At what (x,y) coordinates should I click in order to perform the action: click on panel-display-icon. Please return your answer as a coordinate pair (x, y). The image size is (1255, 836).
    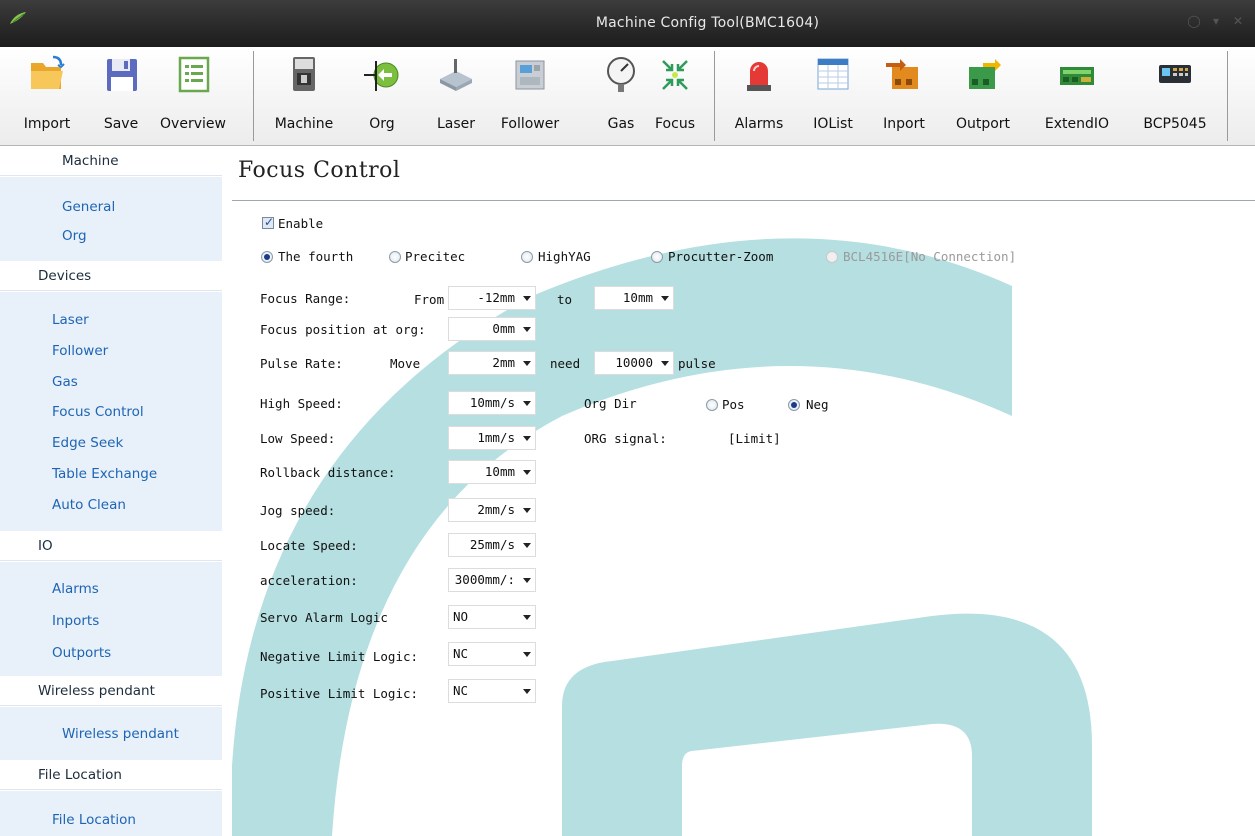
    Looking at the image, I should click on (1175, 74).